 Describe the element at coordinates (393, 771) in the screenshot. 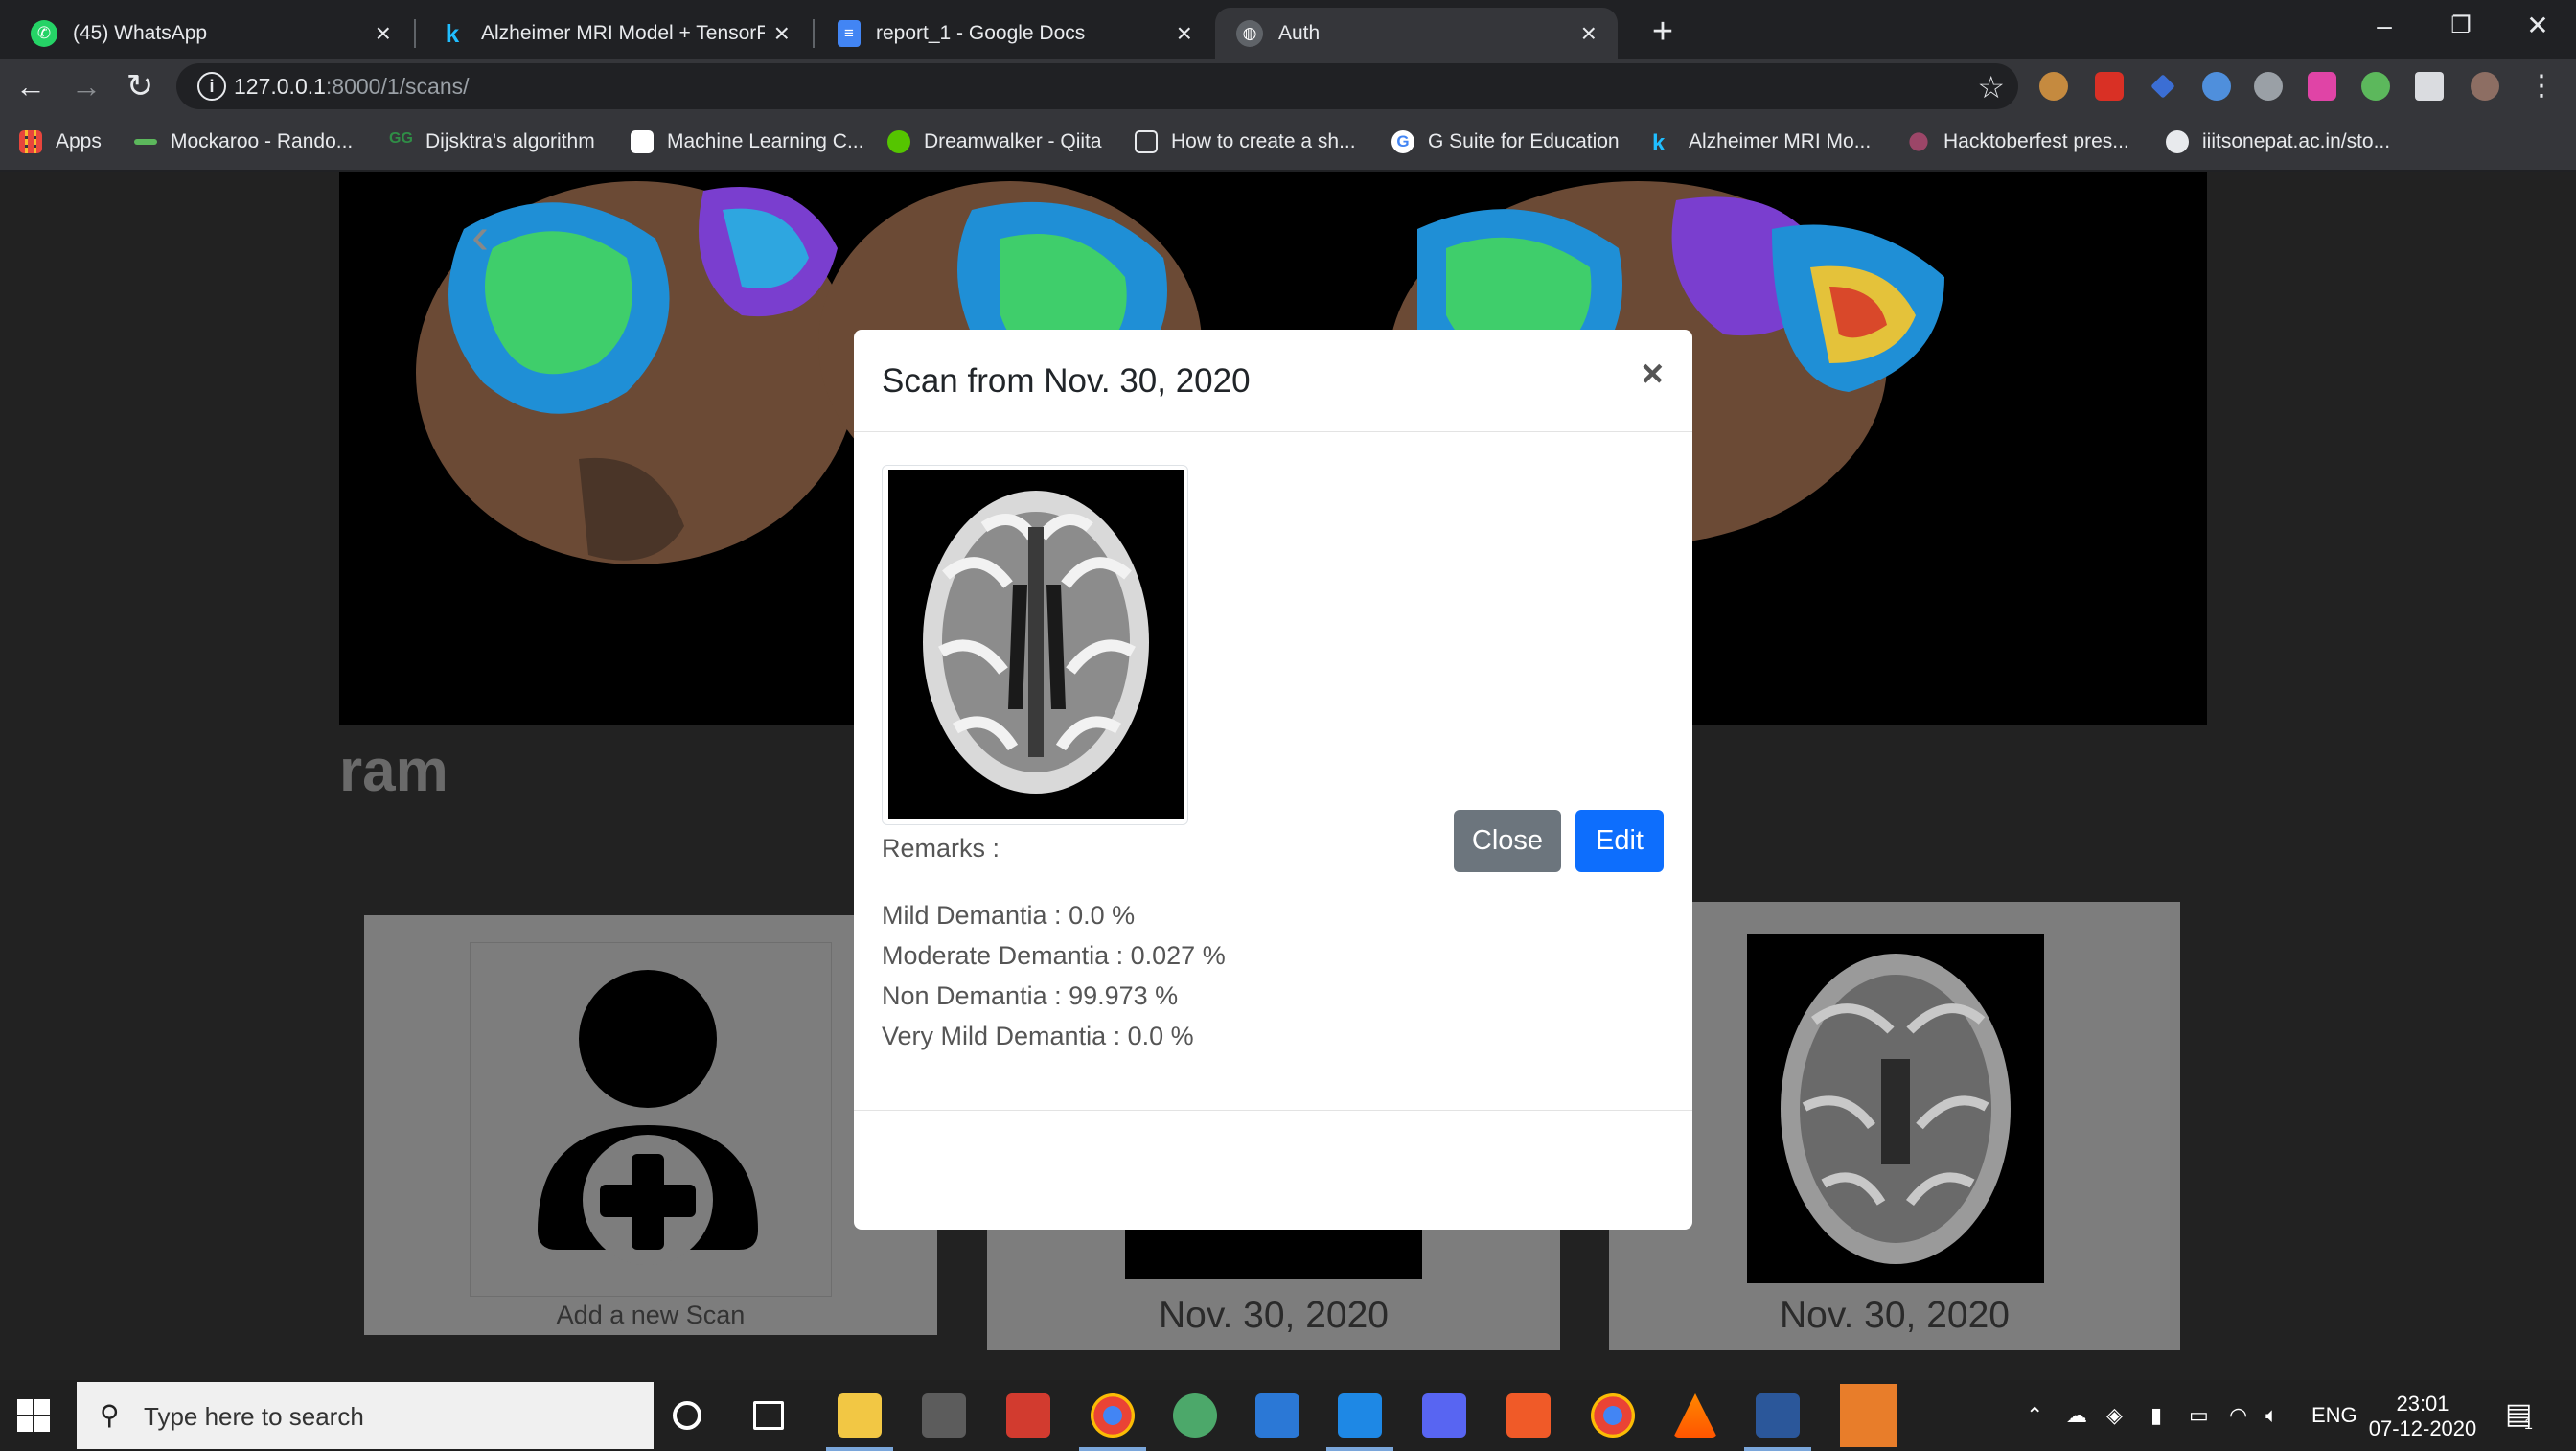

I see `patient-name: ram` at that location.